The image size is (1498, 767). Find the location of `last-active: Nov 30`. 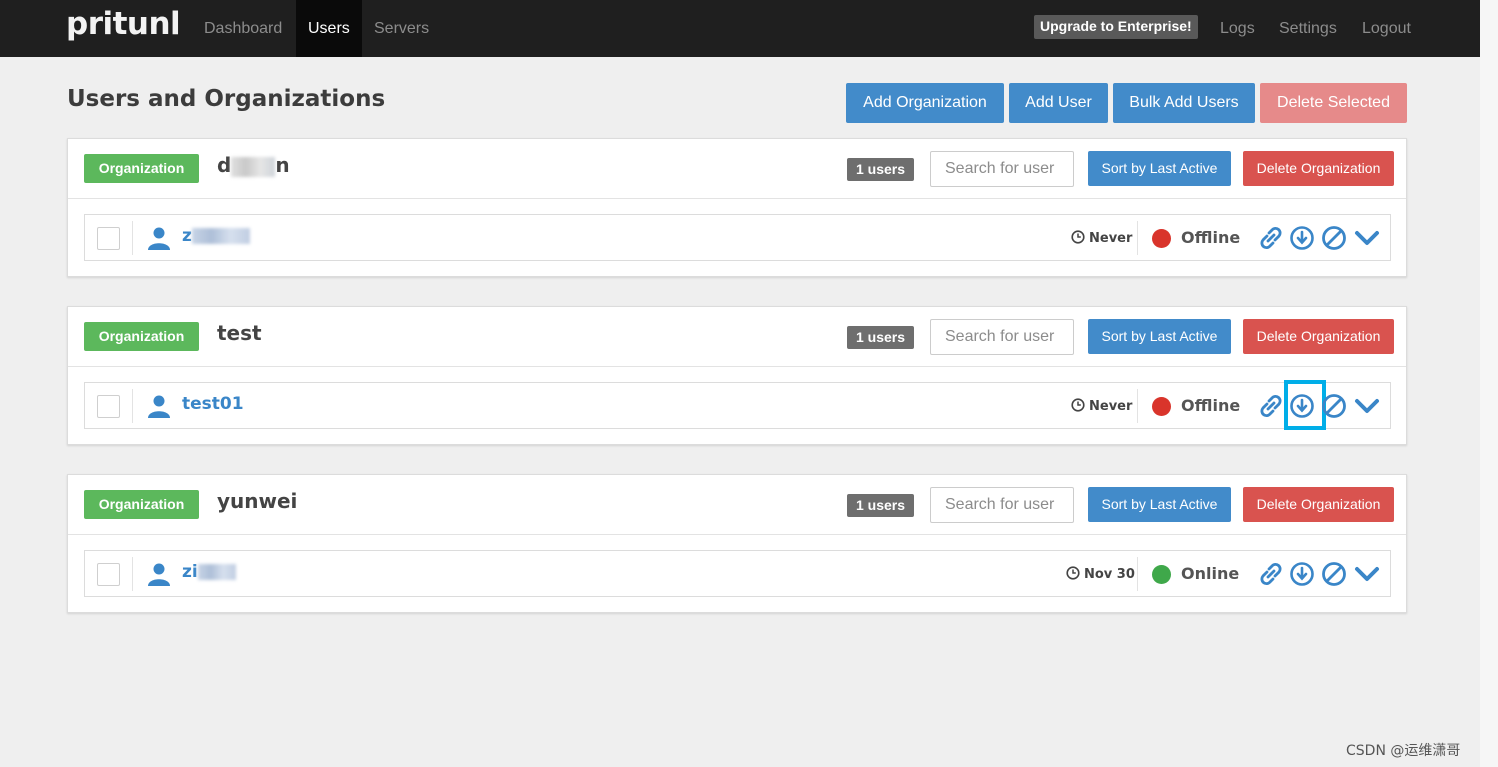

last-active: Nov 30 is located at coordinates (1100, 574).